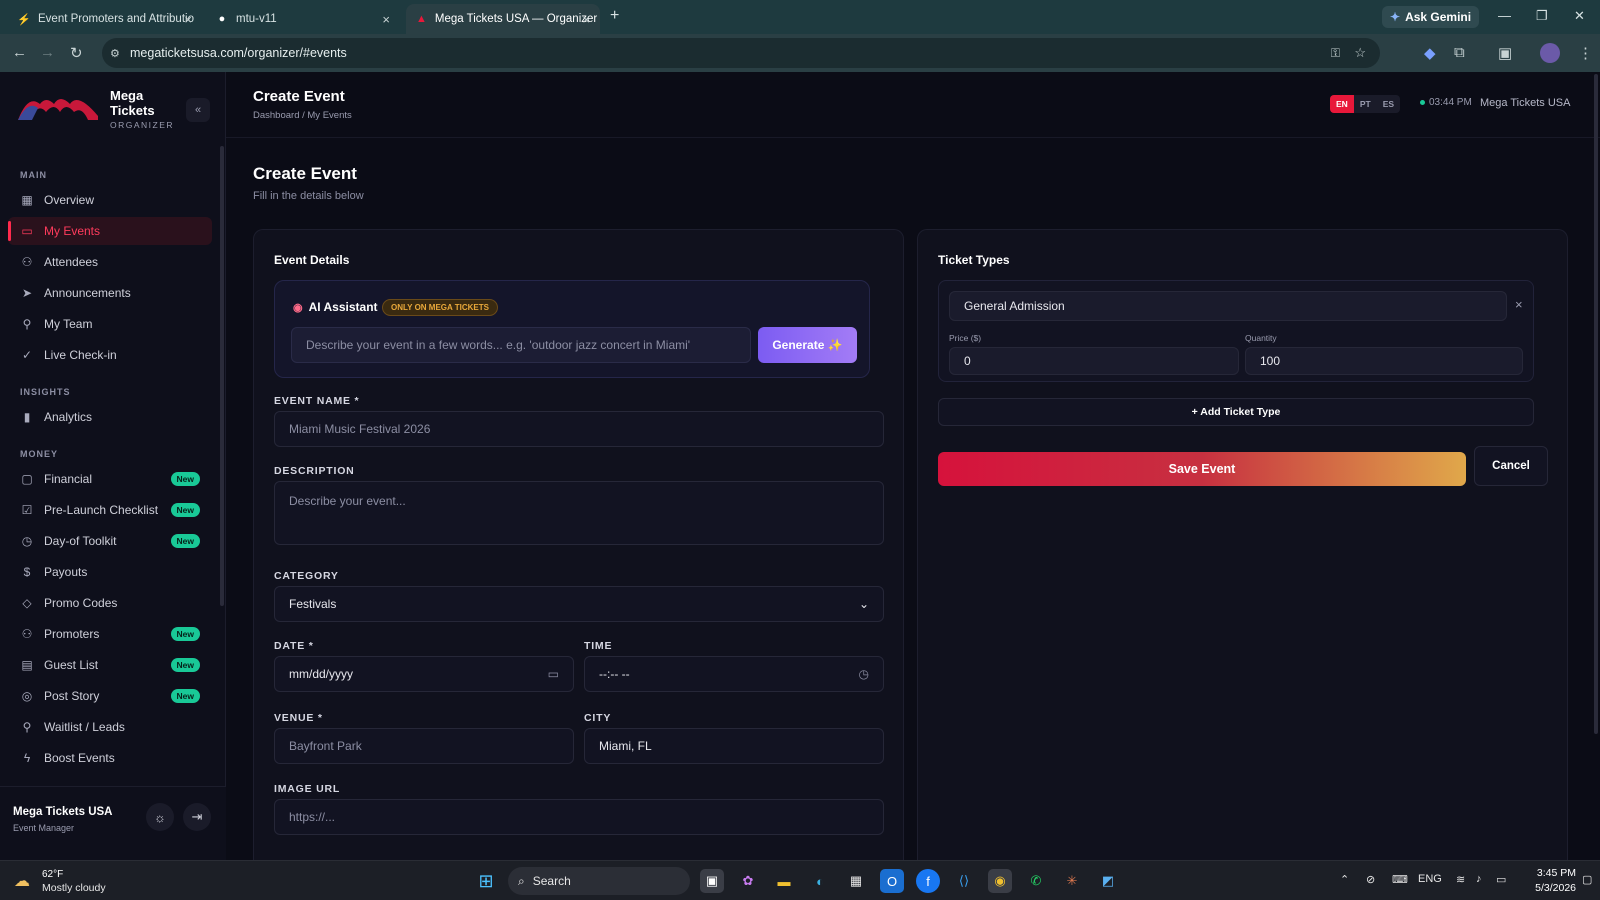 Image resolution: width=1600 pixels, height=900 pixels. What do you see at coordinates (1550, 888) in the screenshot?
I see `taskbar-date: 5/3/2026` at bounding box center [1550, 888].